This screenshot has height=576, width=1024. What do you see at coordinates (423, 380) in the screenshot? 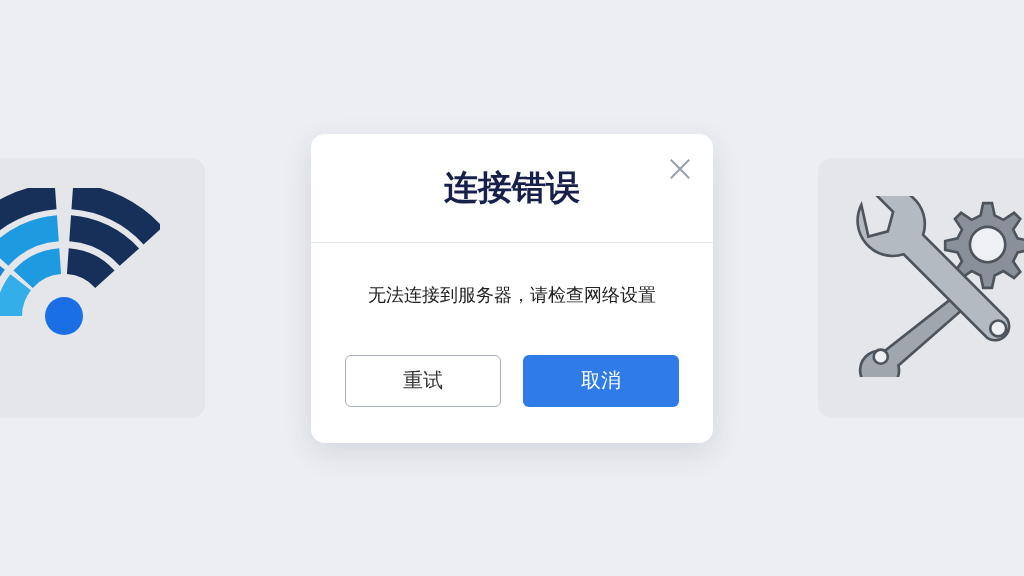
I see `retry-button: 重试` at bounding box center [423, 380].